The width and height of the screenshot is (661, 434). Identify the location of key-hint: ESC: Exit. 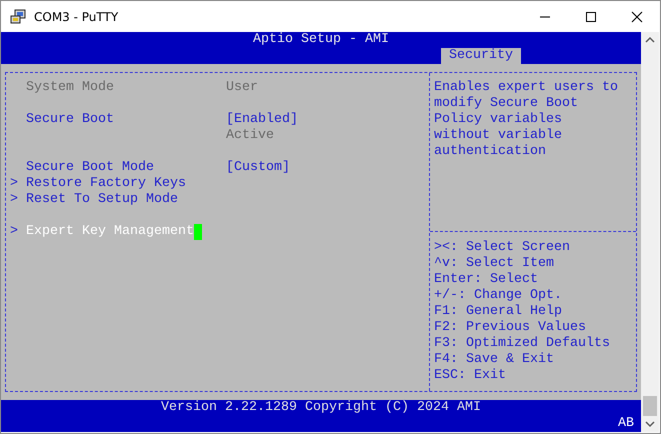
(470, 375).